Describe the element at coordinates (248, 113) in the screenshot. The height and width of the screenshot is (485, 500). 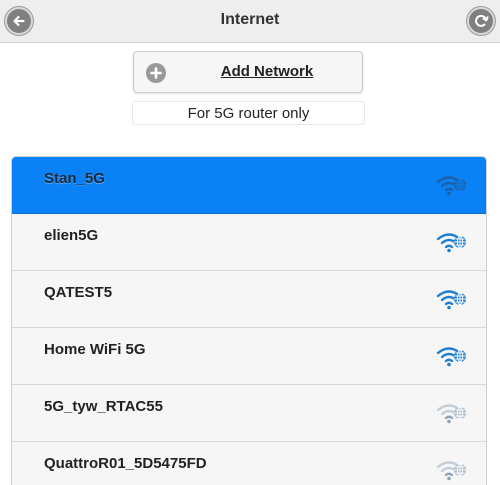
I see `router-note: For 5G router only` at that location.